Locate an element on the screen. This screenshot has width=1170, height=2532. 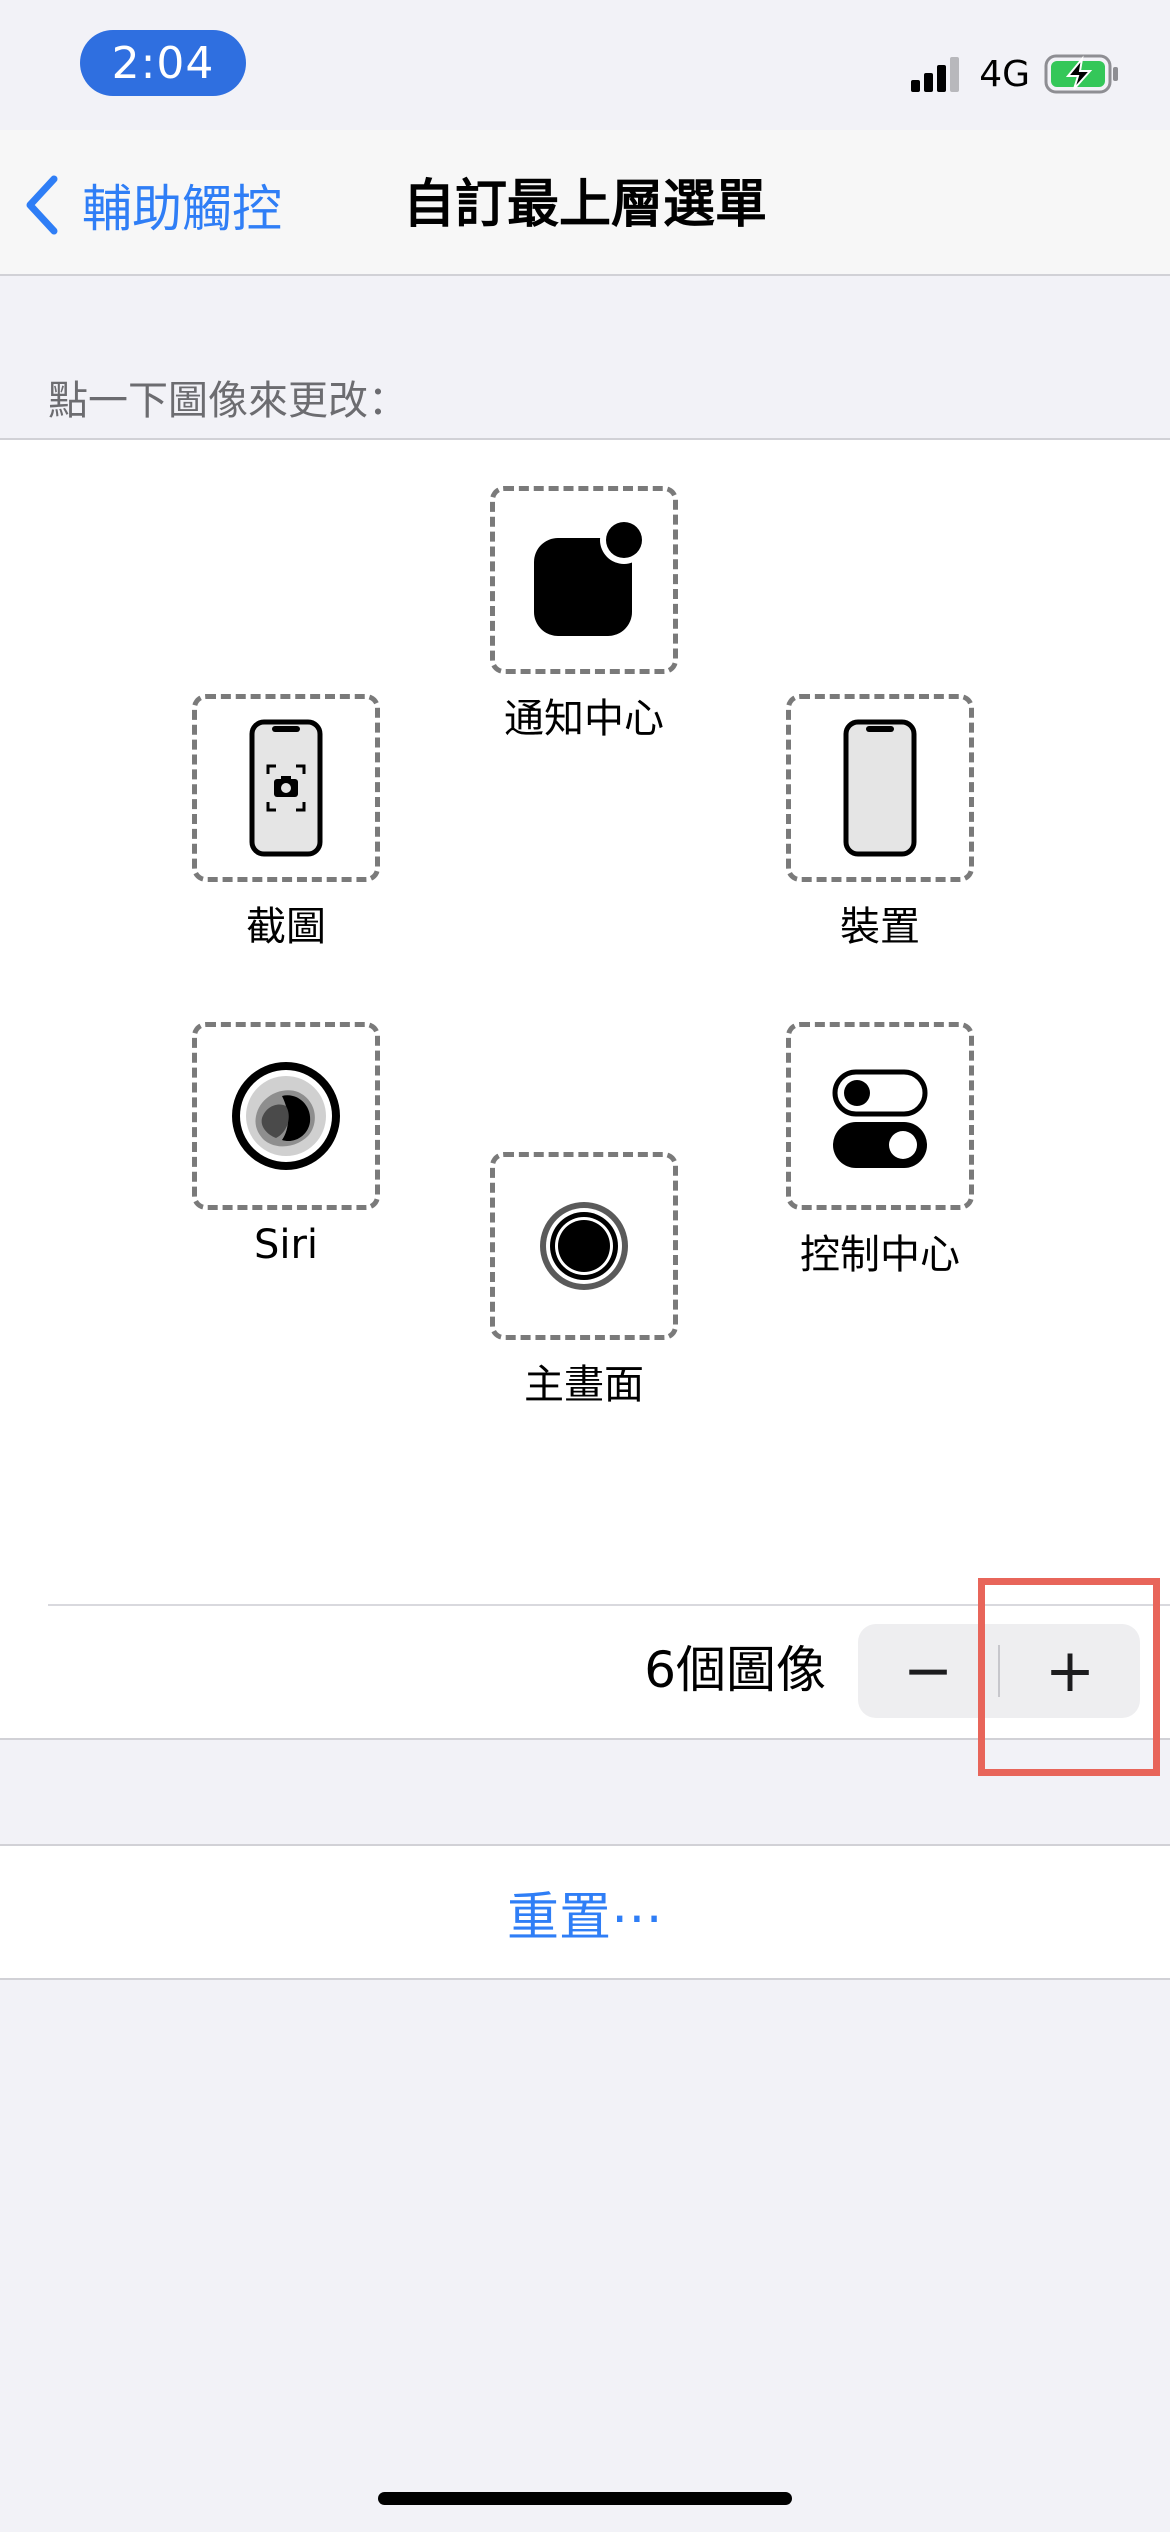
back-button: 輔助觸控 is located at coordinates (152, 205).